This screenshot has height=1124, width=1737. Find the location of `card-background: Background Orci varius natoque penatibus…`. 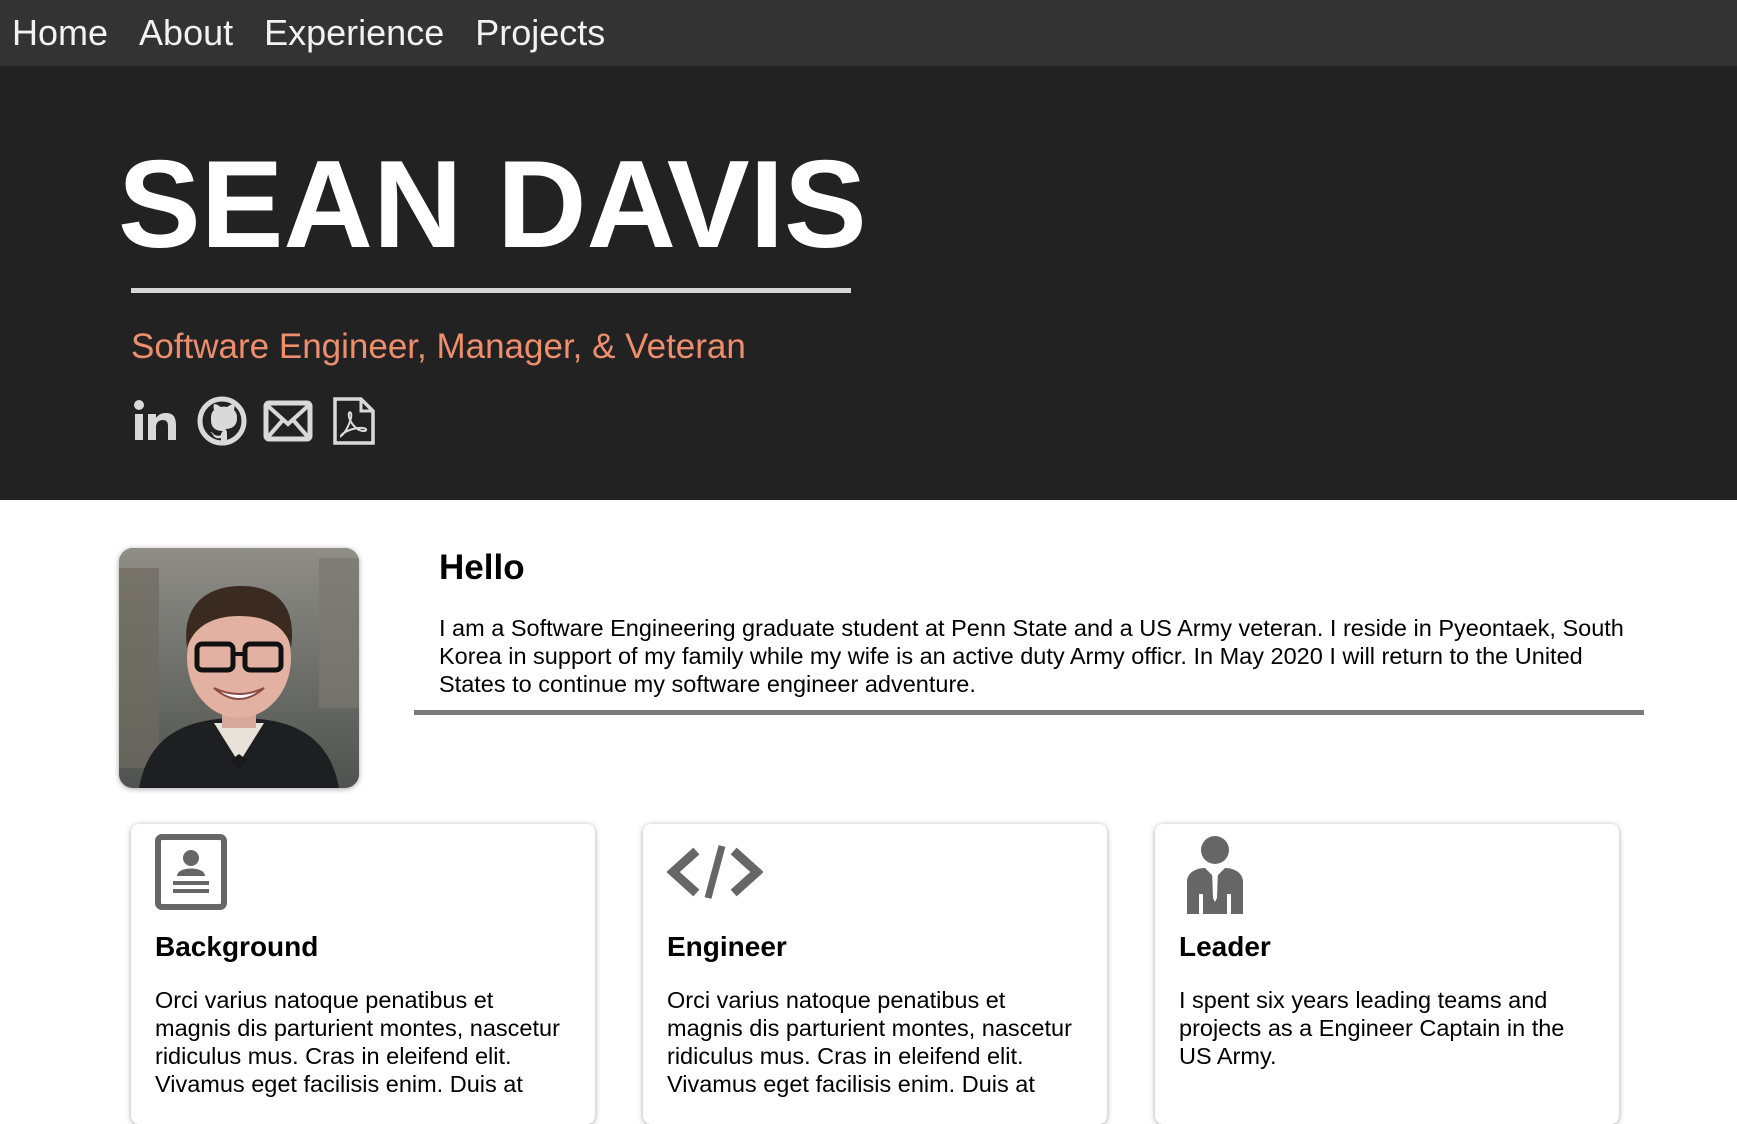

card-background: Background Orci varius natoque penatibus… is located at coordinates (363, 974).